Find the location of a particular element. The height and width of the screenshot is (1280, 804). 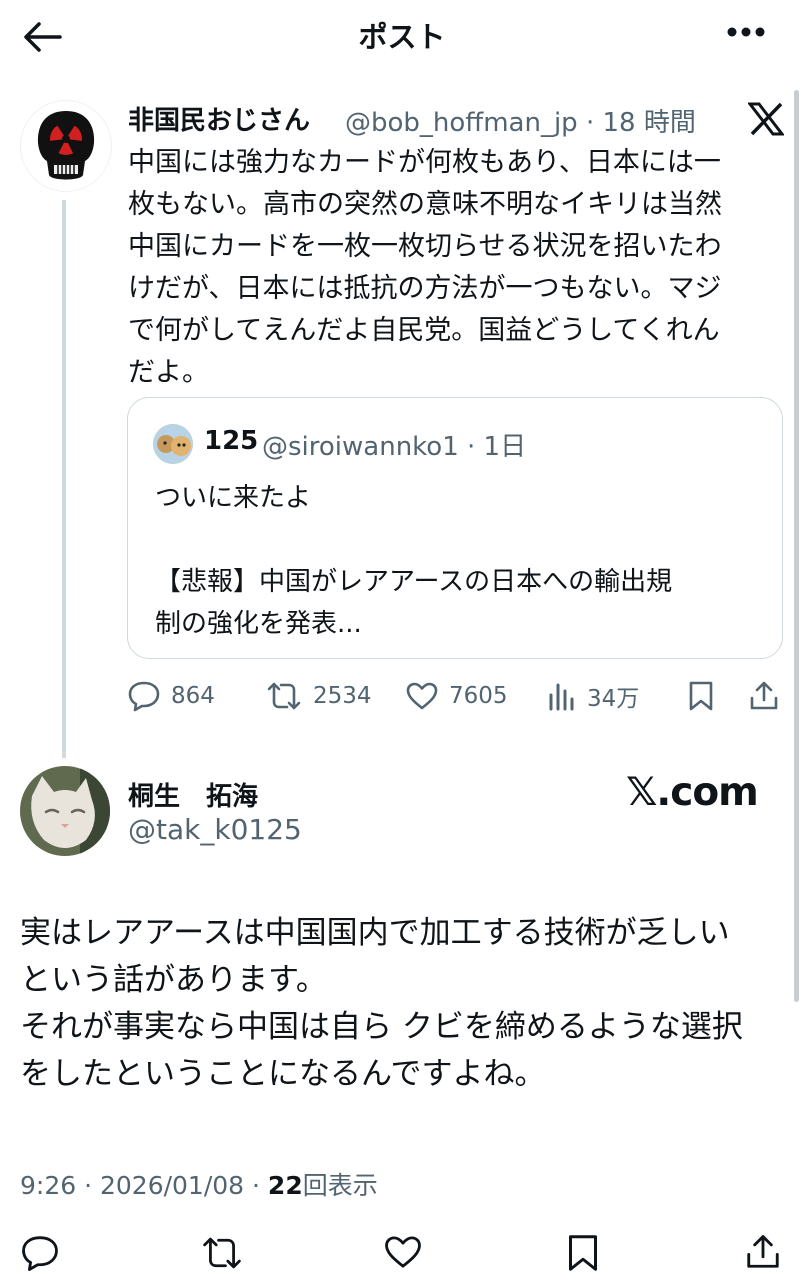

page-title: ポスト is located at coordinates (402, 37).